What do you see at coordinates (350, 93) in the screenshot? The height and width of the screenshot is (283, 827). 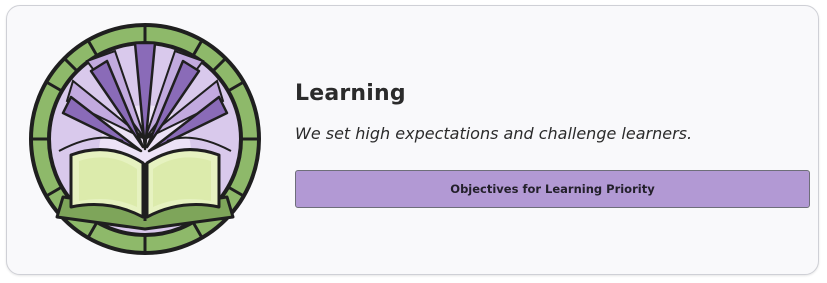 I see `page-title: Learning` at bounding box center [350, 93].